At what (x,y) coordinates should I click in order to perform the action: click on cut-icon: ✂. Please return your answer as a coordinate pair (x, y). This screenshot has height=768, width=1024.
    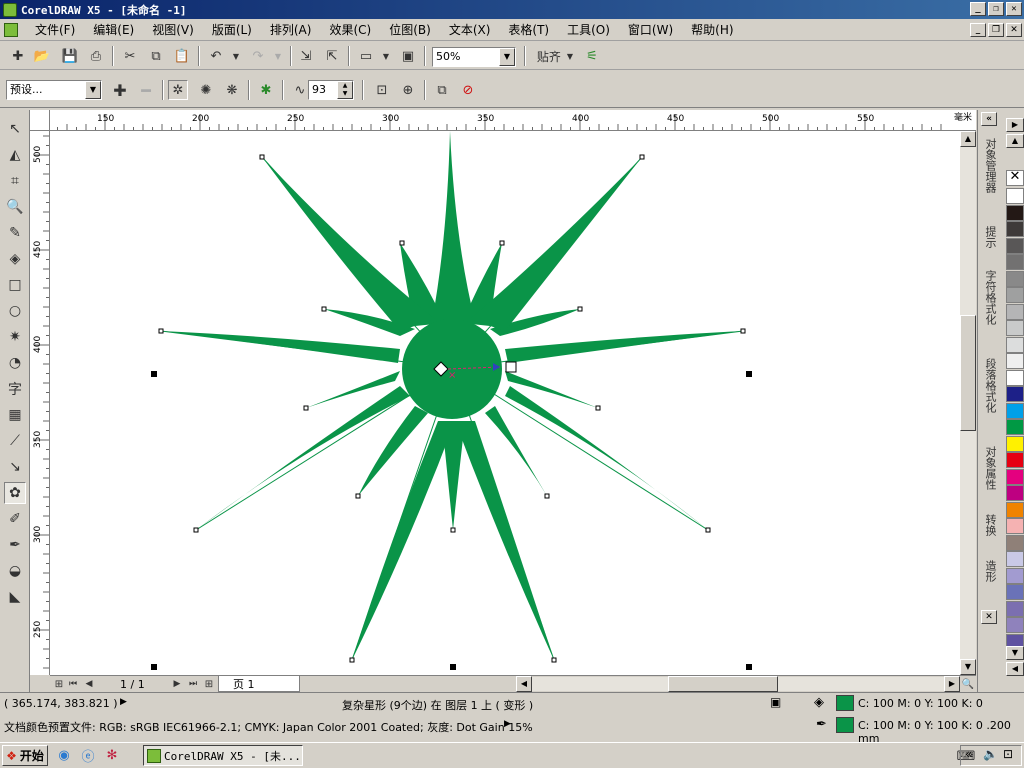
    Looking at the image, I should click on (130, 56).